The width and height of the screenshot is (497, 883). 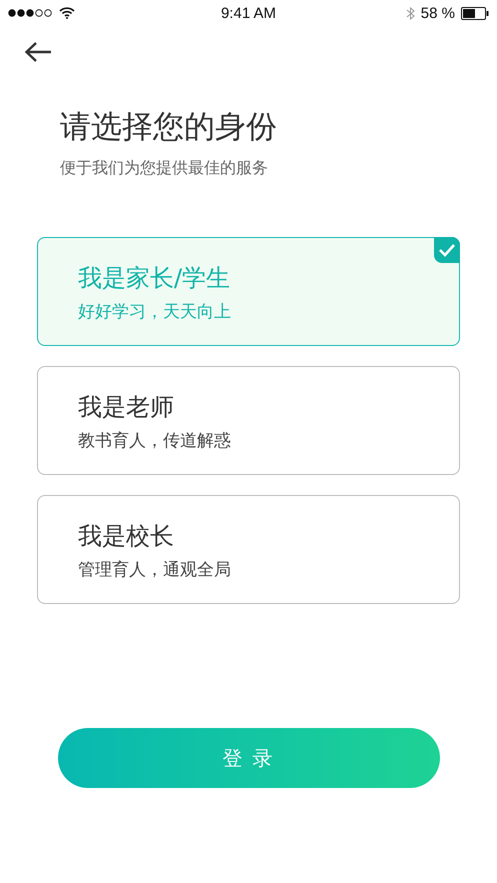 I want to click on page-title: 请选择您的身份, so click(x=168, y=127).